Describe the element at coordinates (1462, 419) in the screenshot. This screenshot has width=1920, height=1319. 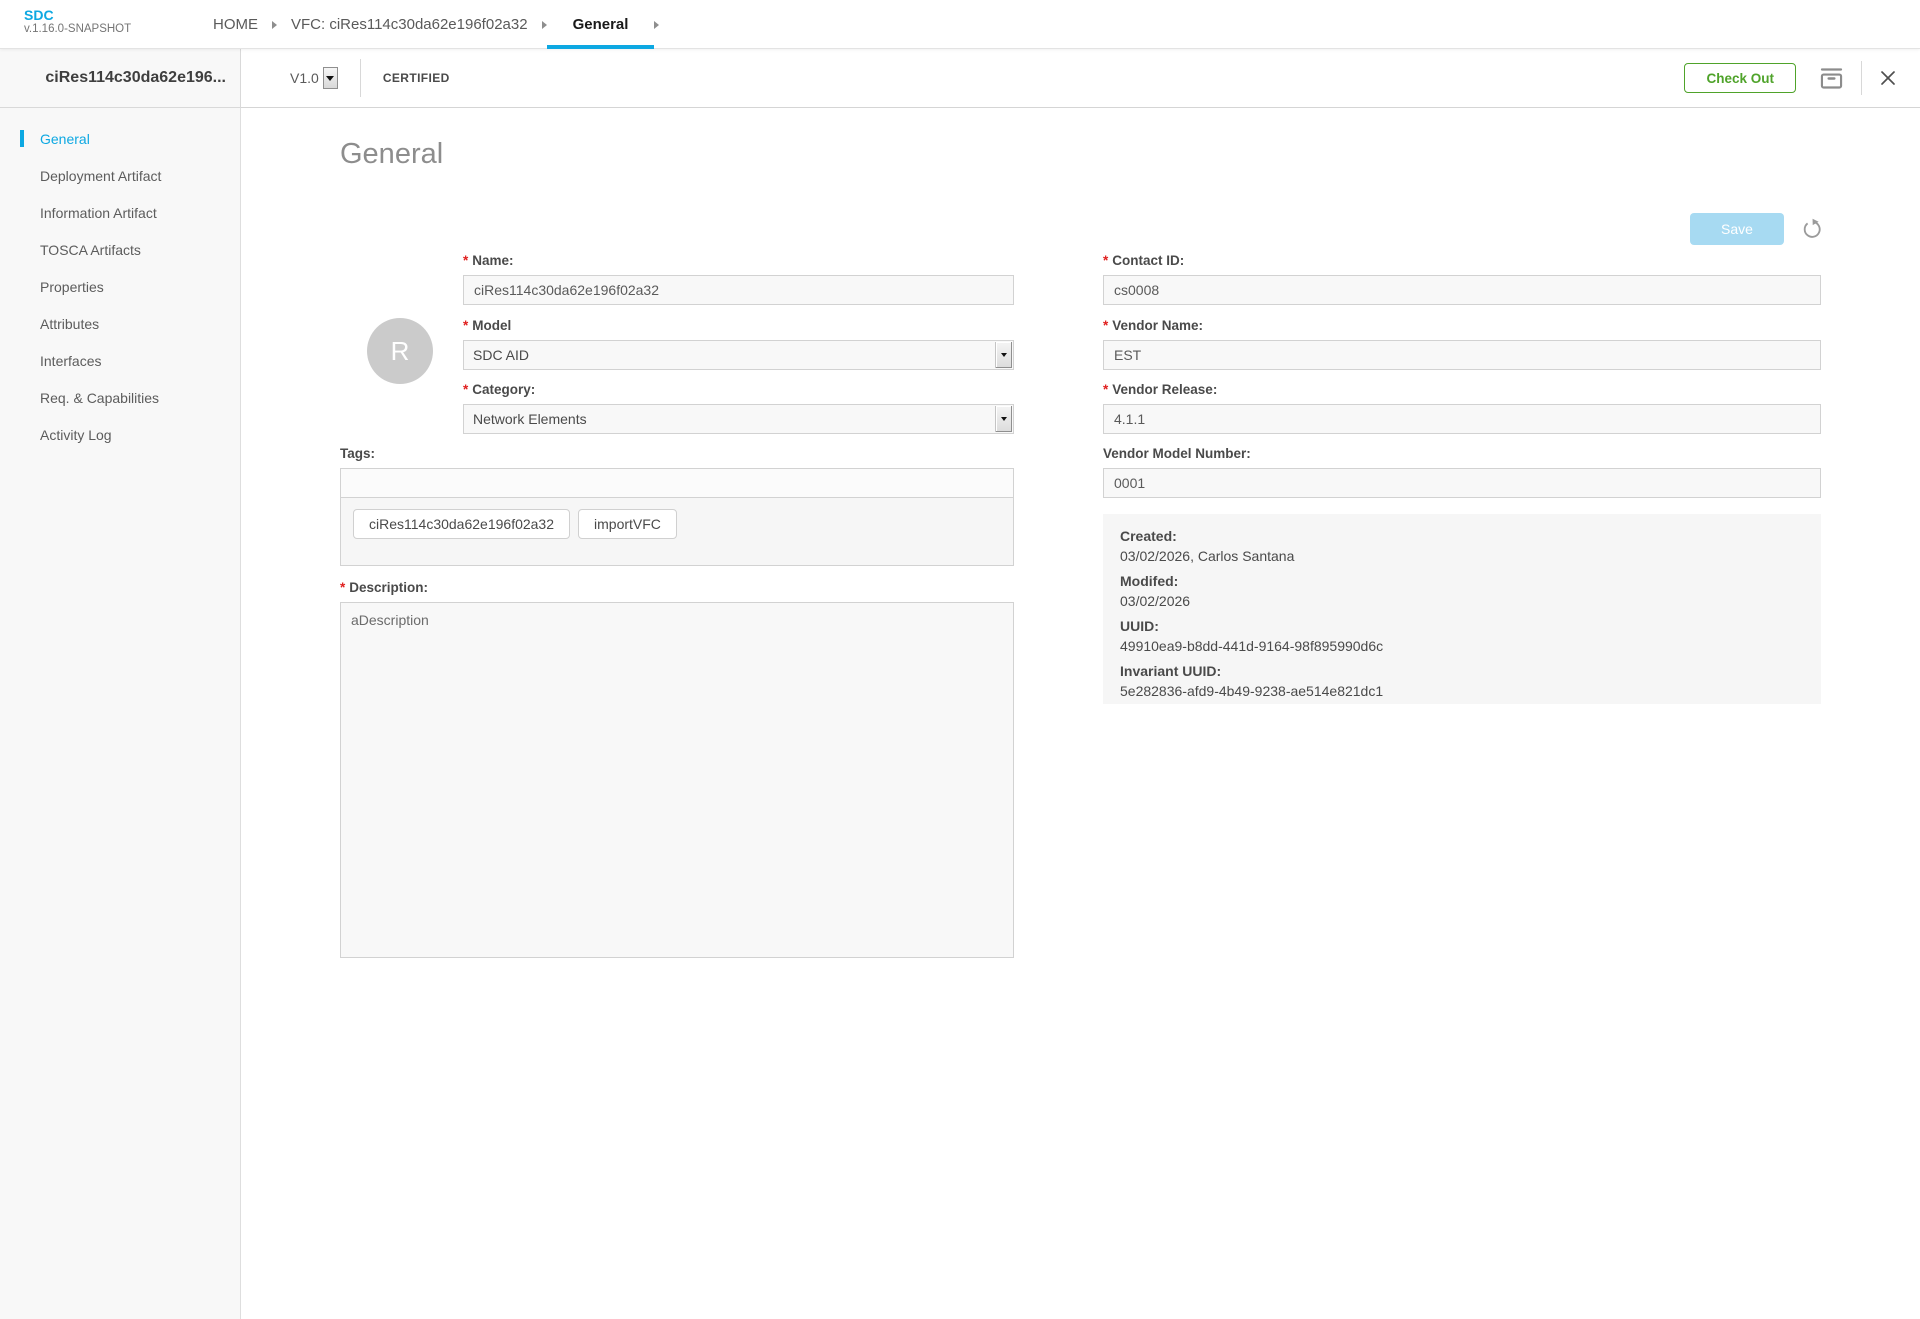
I see `vendor-release-input` at that location.